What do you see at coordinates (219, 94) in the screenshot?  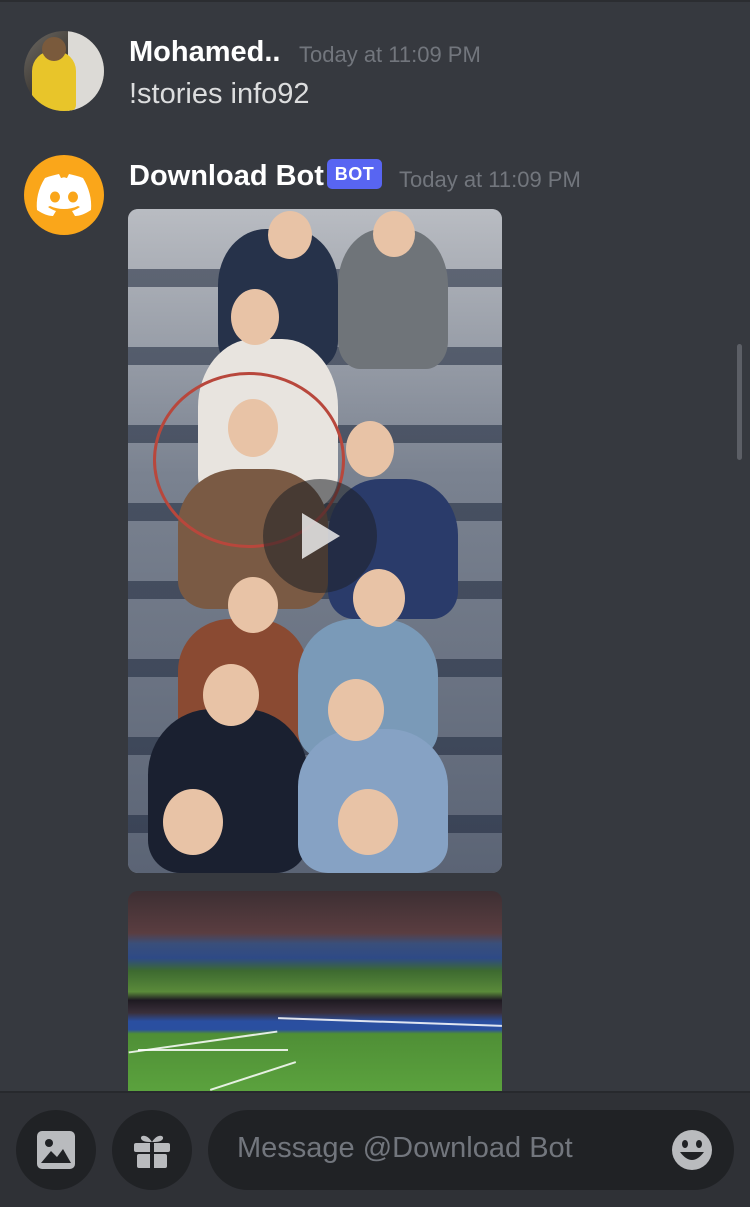 I see `message-text: !stories info92` at bounding box center [219, 94].